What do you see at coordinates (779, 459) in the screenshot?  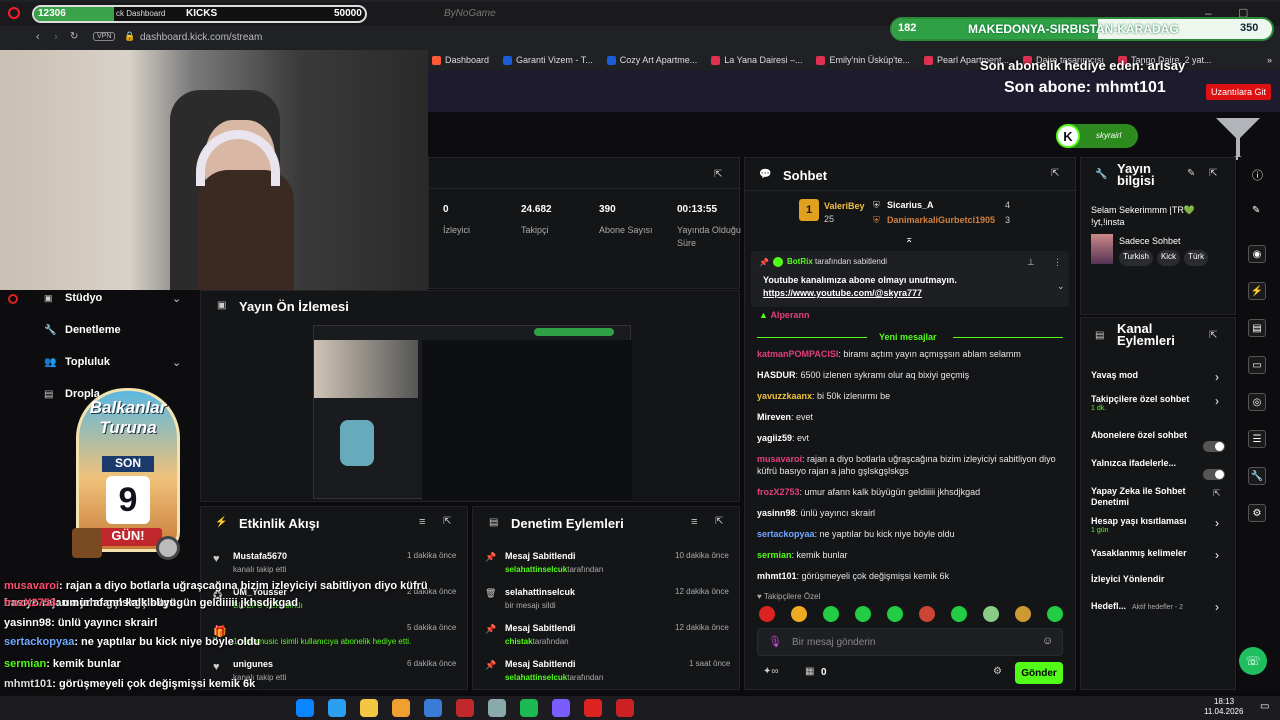 I see `chat-username: musavaroi` at bounding box center [779, 459].